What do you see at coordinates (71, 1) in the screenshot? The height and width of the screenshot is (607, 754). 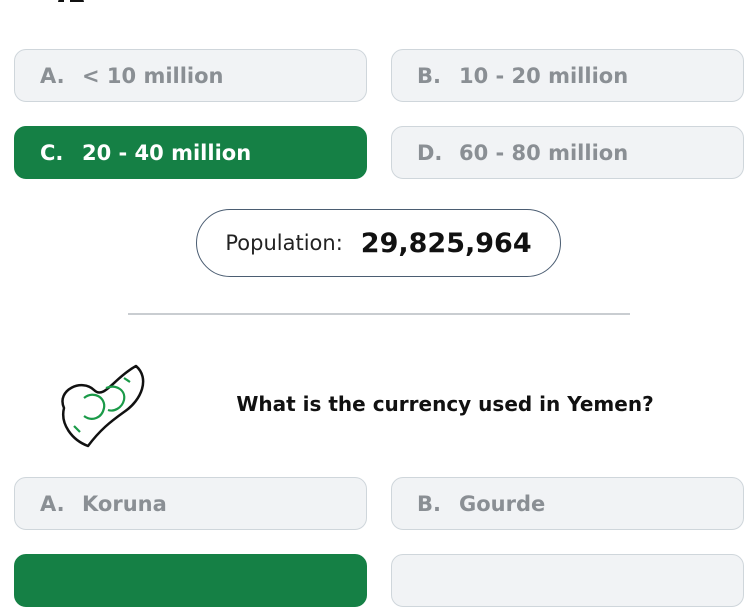 I see `partial-top-icon` at bounding box center [71, 1].